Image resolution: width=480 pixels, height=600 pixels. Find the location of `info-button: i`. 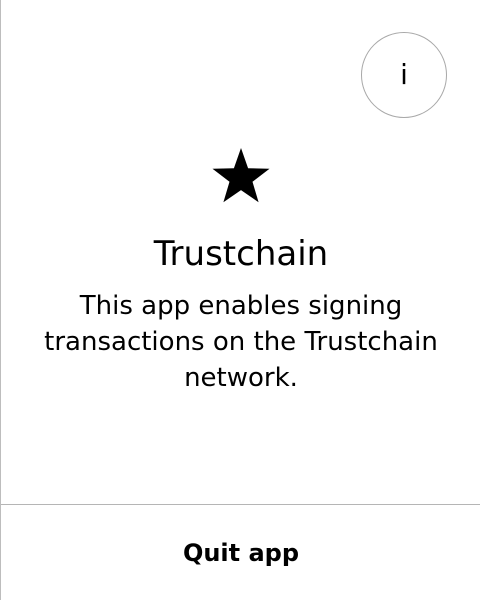

info-button: i is located at coordinates (404, 75).